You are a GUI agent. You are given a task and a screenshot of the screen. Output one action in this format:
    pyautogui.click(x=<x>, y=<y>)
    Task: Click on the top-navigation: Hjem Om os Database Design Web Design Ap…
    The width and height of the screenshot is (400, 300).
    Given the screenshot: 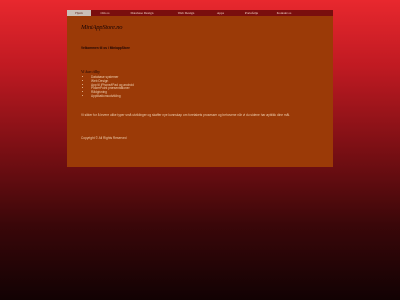 What is the action you would take?
    pyautogui.click(x=200, y=13)
    